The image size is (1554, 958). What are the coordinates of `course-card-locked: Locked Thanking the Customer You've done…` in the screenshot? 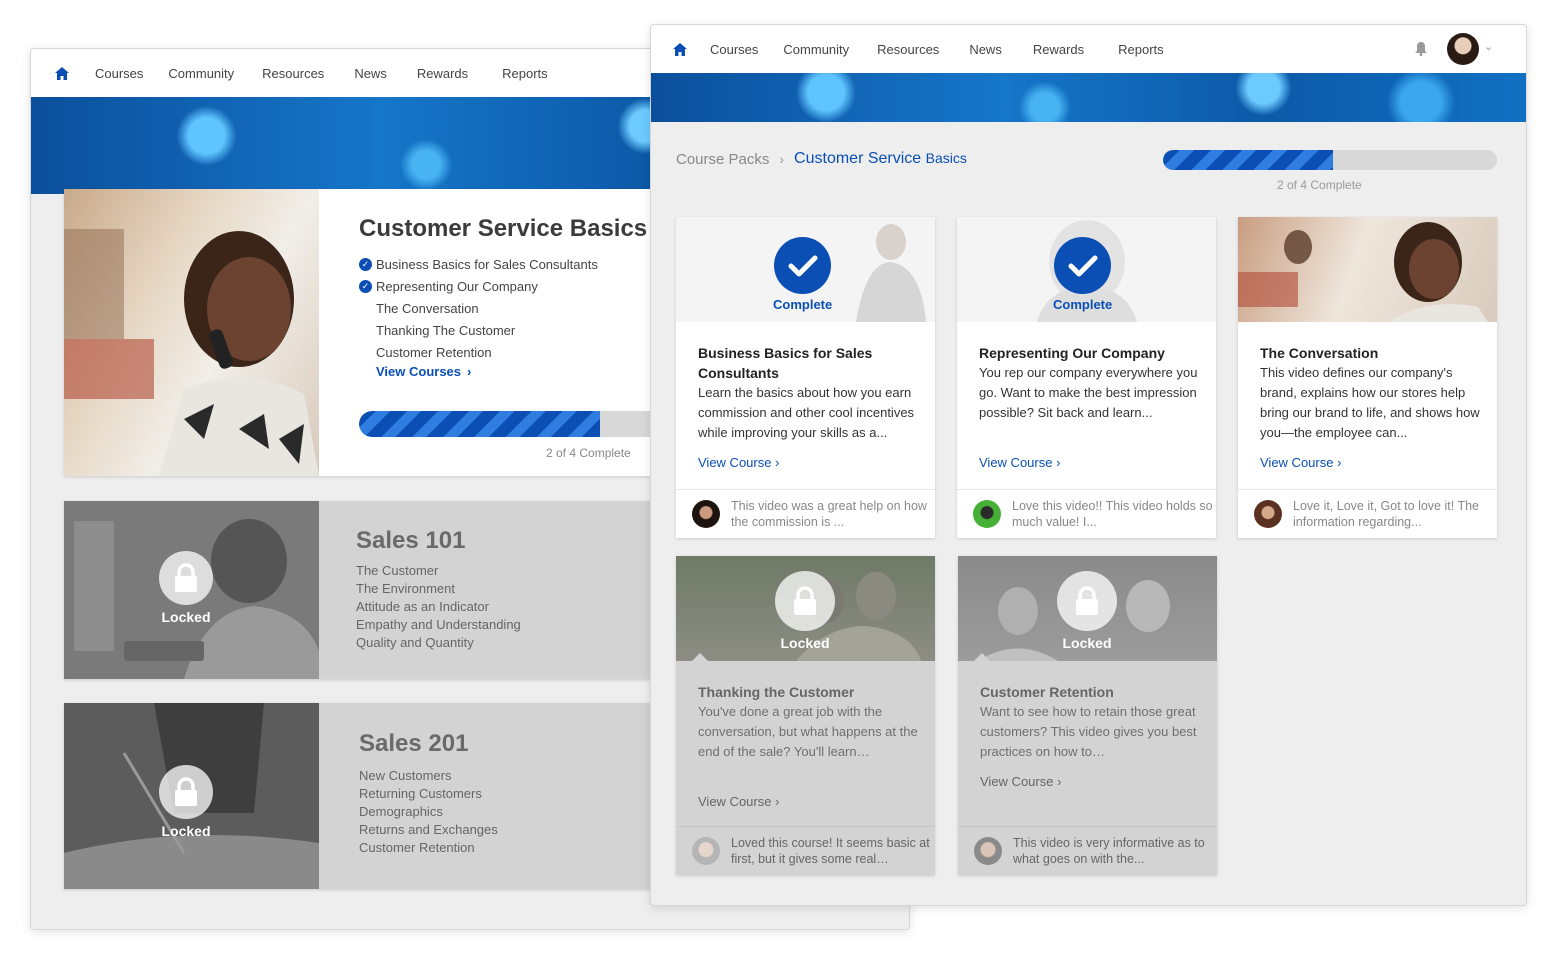 It's located at (805, 715).